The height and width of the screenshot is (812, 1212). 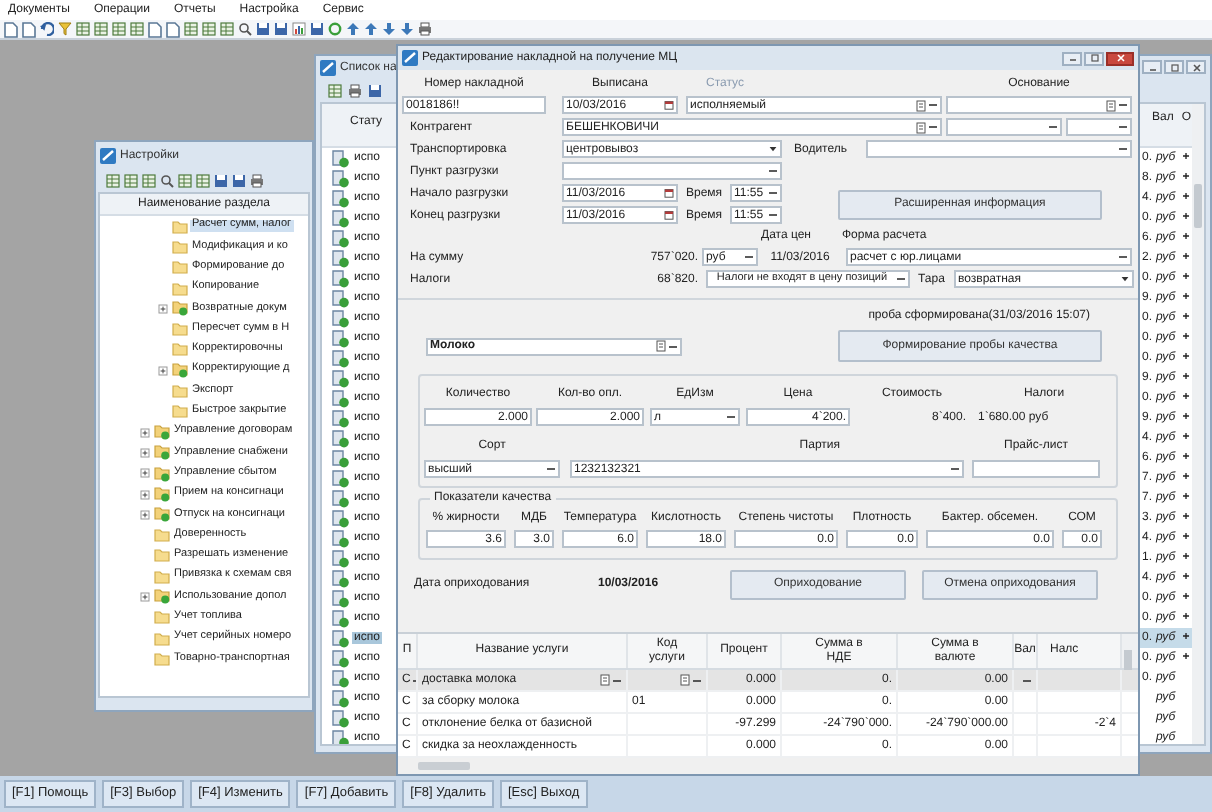 What do you see at coordinates (47, 29) in the screenshot?
I see `undo-icon` at bounding box center [47, 29].